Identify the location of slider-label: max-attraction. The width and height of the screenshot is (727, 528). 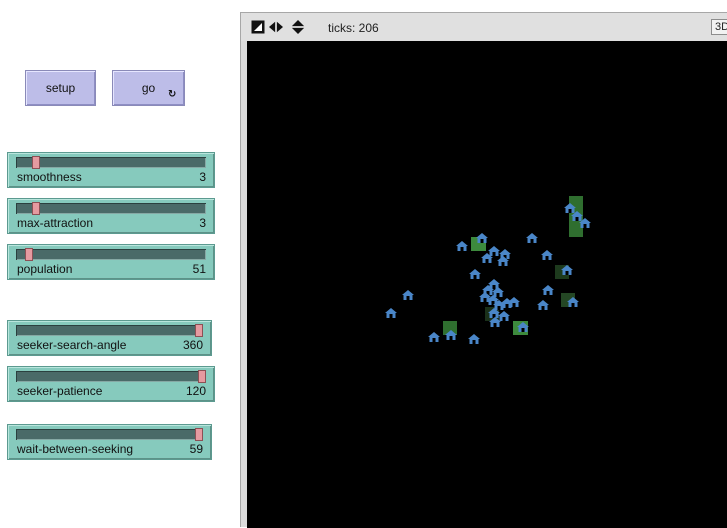
(55, 223).